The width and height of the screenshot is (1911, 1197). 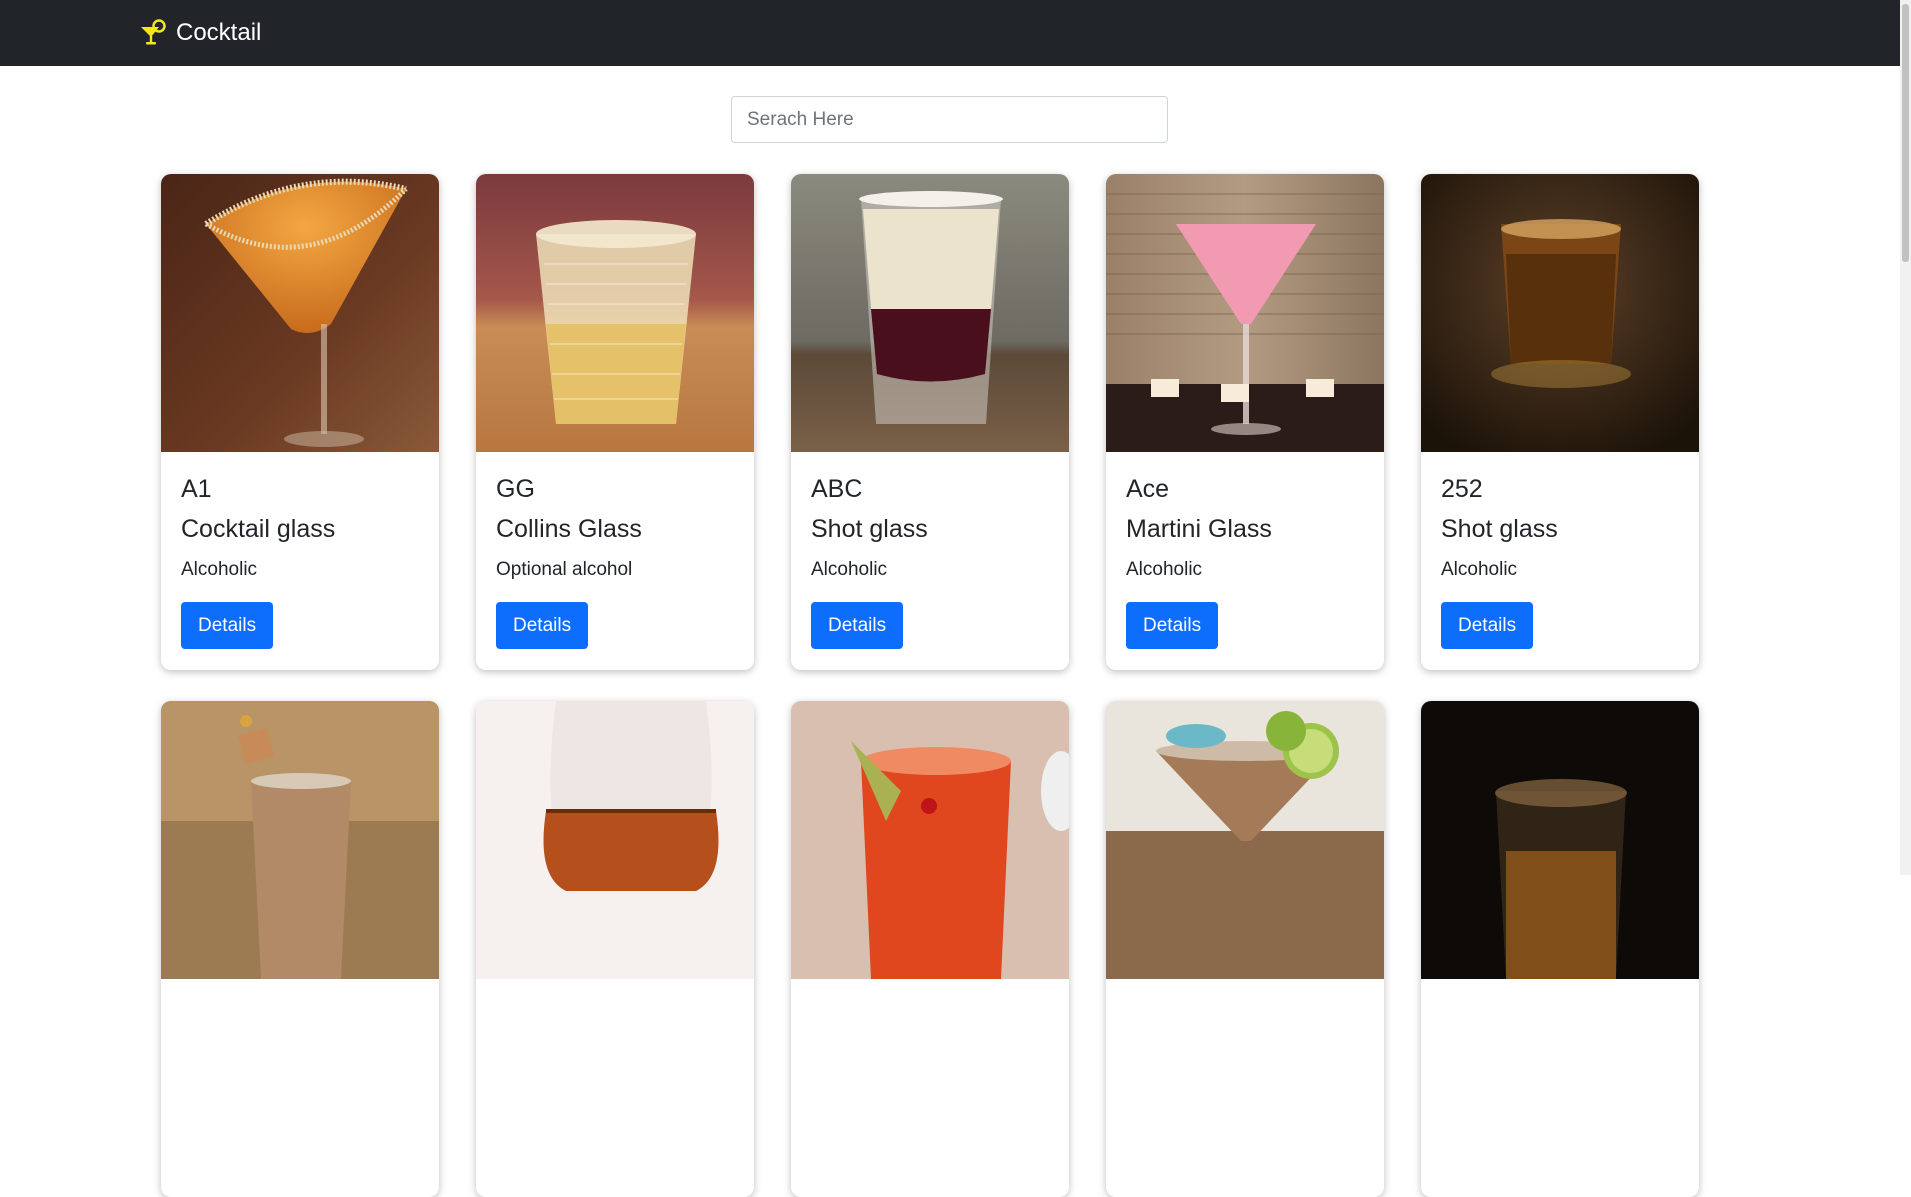 I want to click on glass-type: Martini Glass, so click(x=1199, y=529).